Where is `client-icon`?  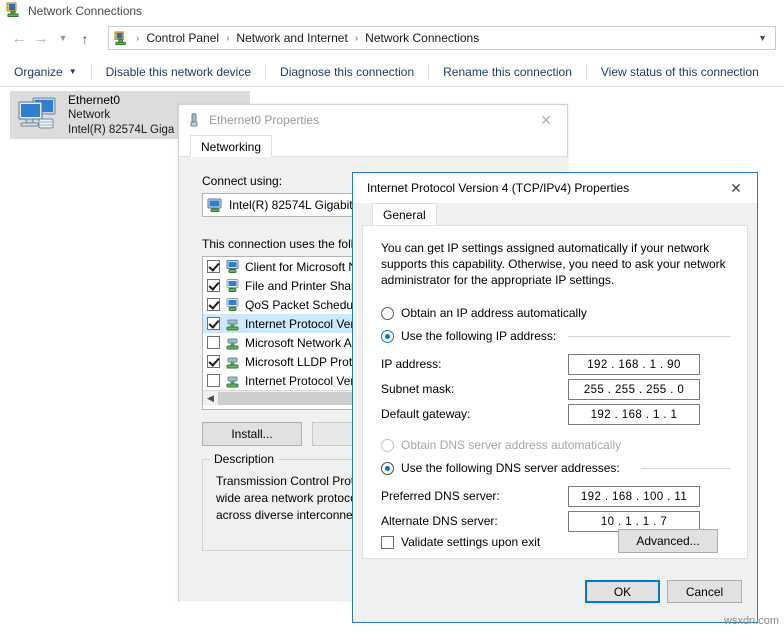 client-icon is located at coordinates (232, 266).